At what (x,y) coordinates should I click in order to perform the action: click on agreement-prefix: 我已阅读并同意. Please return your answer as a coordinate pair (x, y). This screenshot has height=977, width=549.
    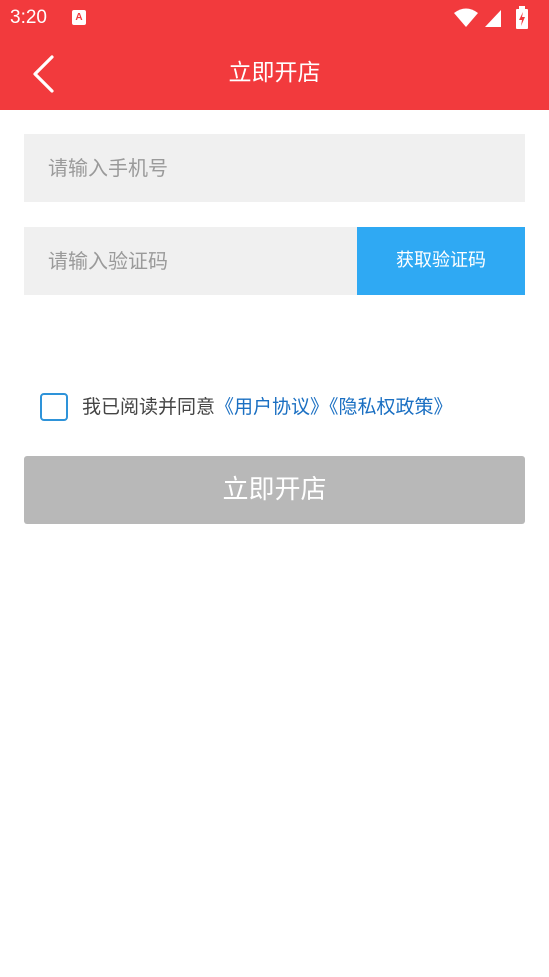
    Looking at the image, I should click on (149, 407).